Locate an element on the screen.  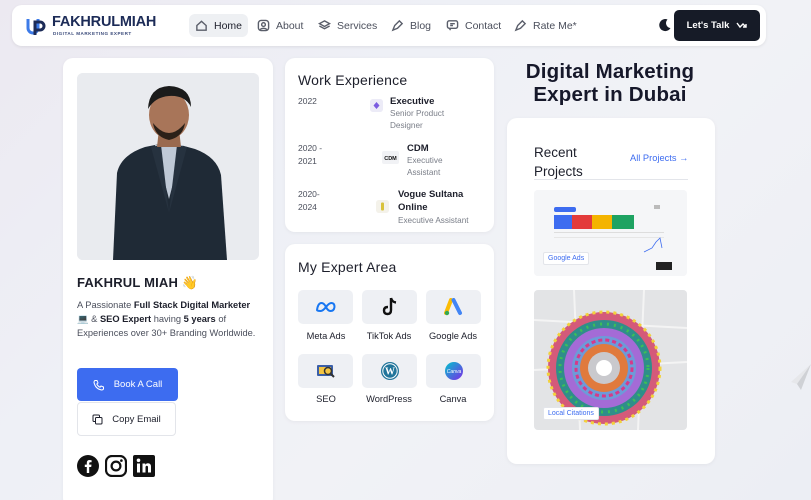
layers-icon is located at coordinates (324, 25).